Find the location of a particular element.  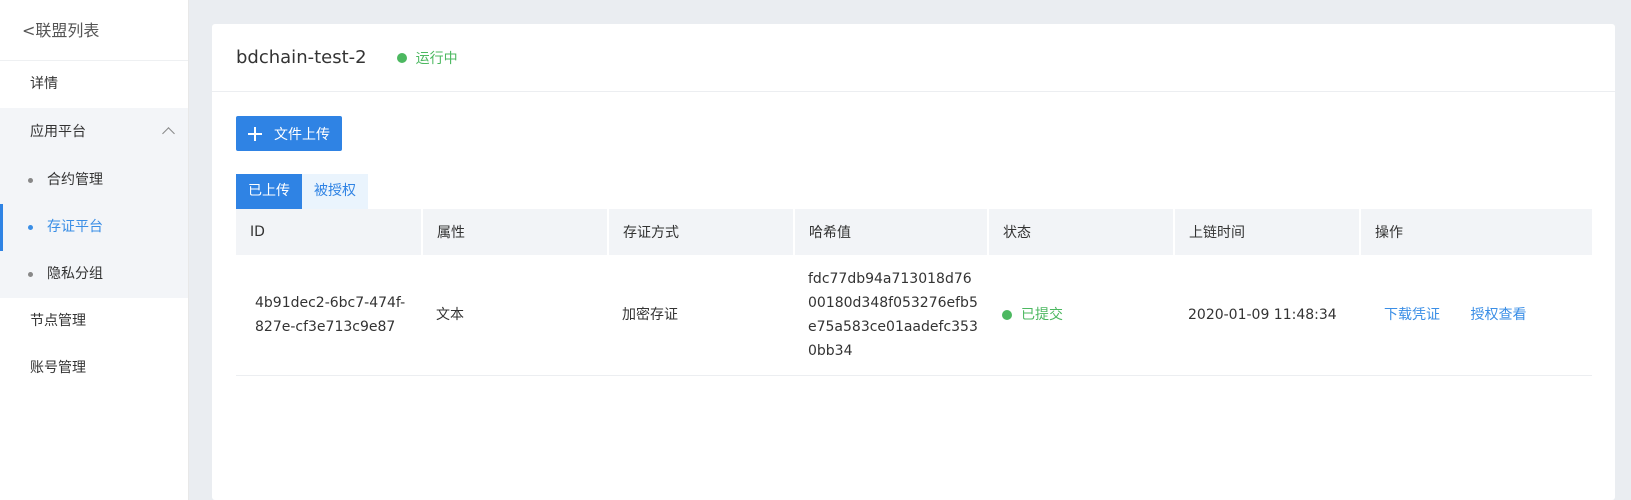

cell-actions: 下载凭证 授权查看 is located at coordinates (1476, 315).